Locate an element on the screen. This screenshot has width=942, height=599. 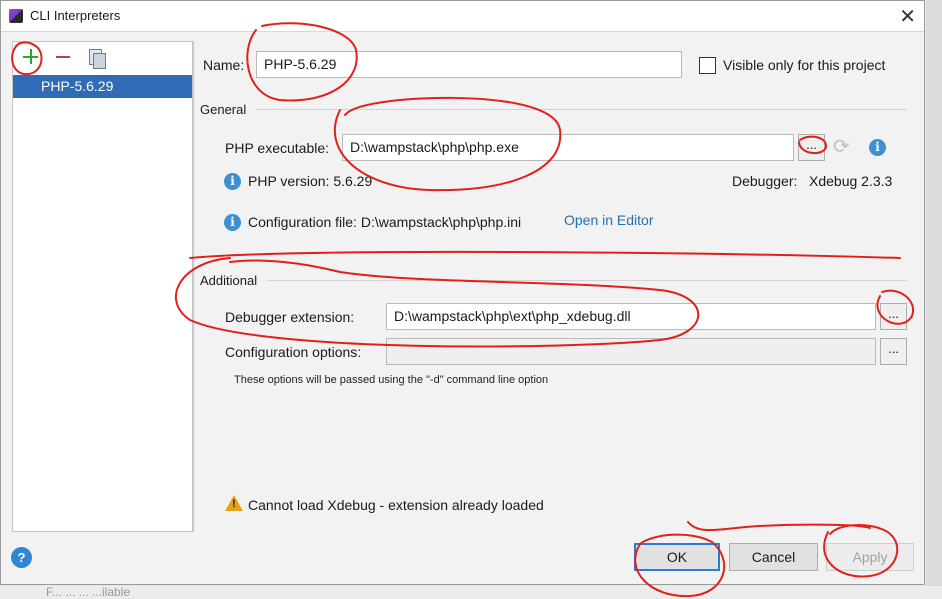
debugger-value: Xdebug 2.3.3 is located at coordinates (851, 181).